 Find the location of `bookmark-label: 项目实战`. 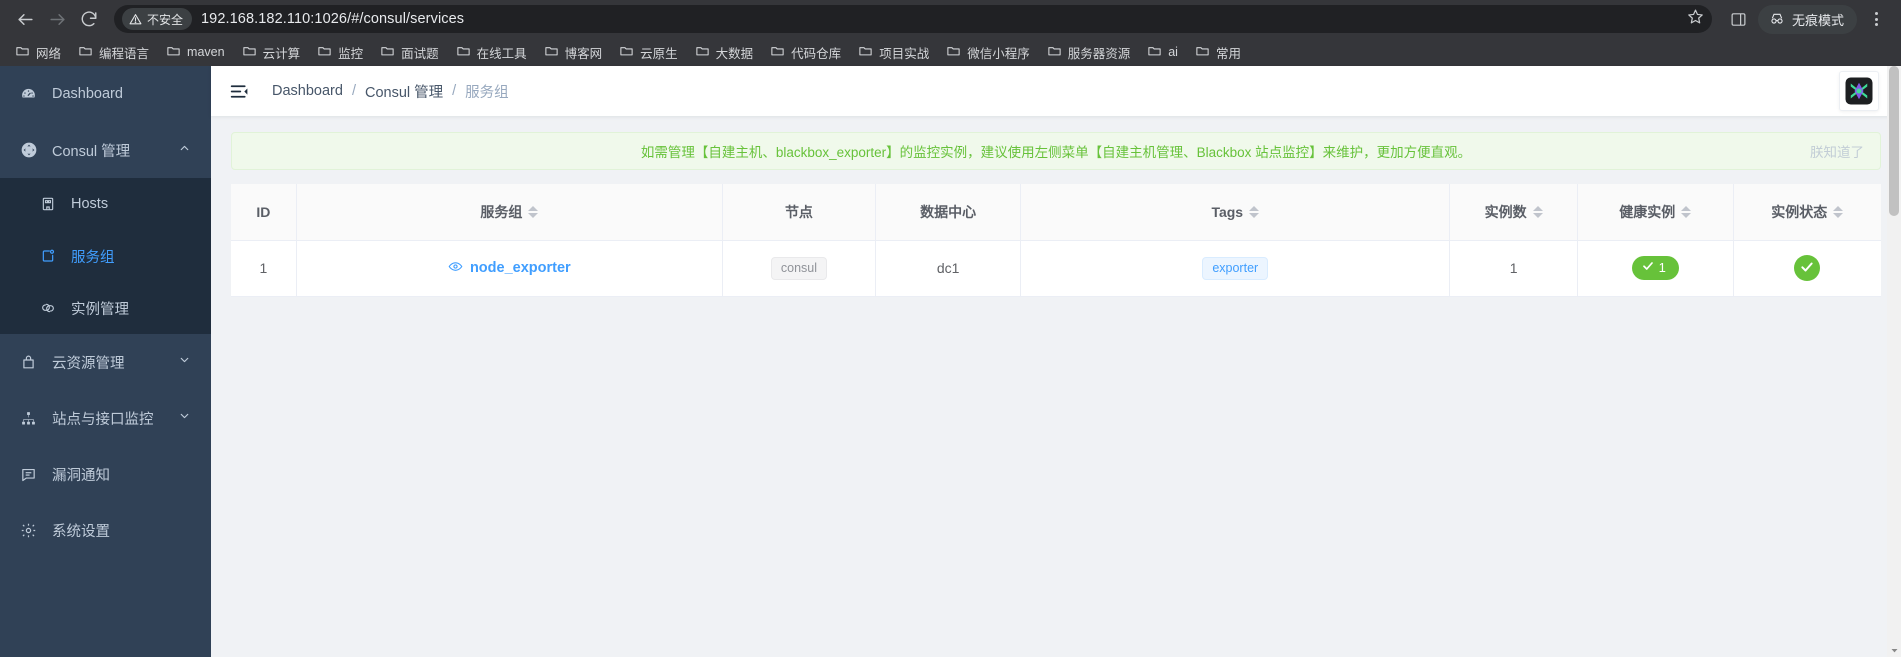

bookmark-label: 项目实战 is located at coordinates (904, 53).